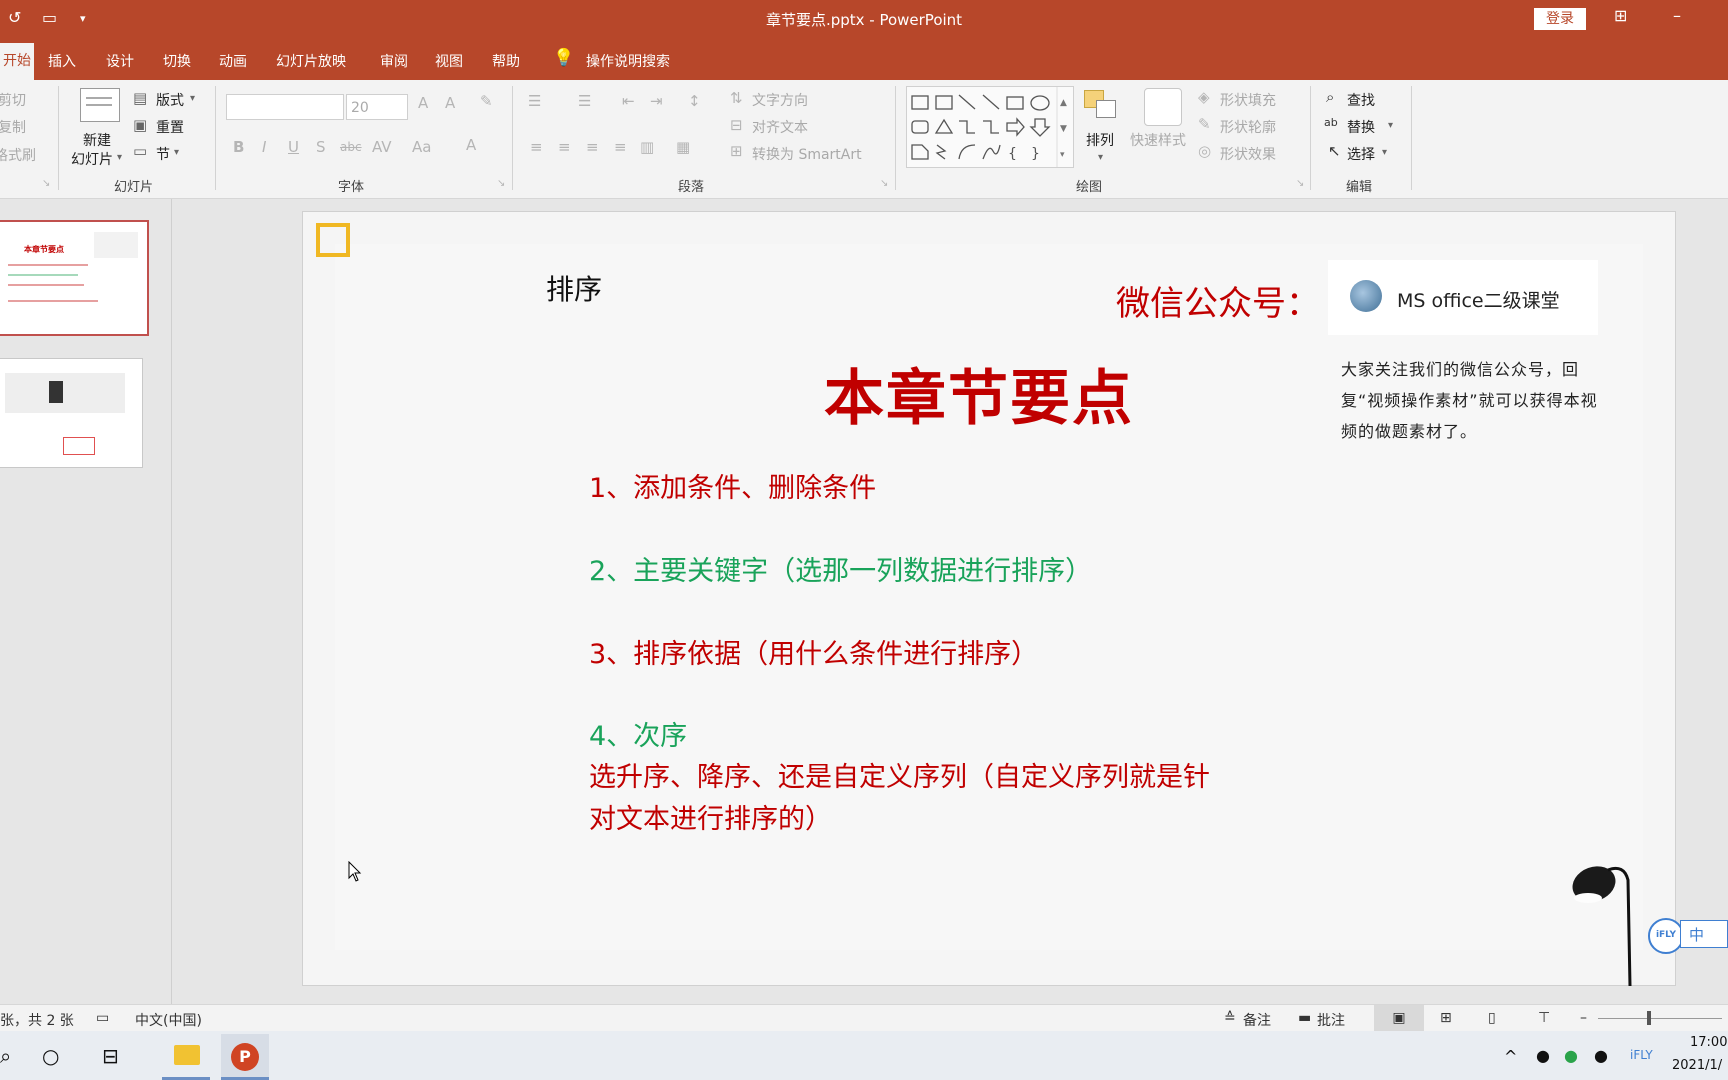  What do you see at coordinates (780, 127) in the screenshot?
I see `align-text-button: 对齐文本` at bounding box center [780, 127].